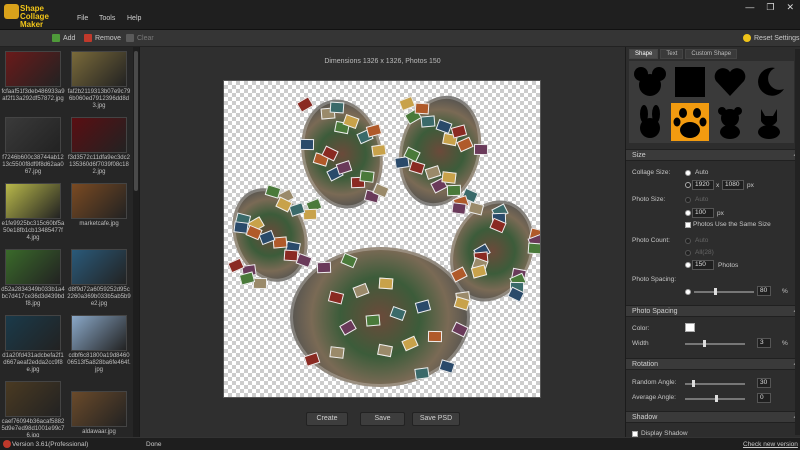  Describe the element at coordinates (382, 61) in the screenshot. I see `dimensions-label: Dimensions 1326 x 1326, Photos 150` at that location.